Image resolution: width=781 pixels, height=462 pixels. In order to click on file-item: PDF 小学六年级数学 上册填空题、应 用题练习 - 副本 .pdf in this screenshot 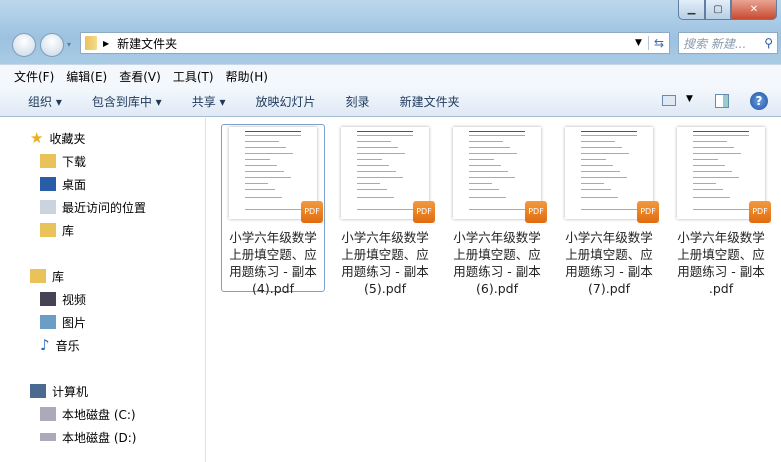, I will do `click(721, 210)`.